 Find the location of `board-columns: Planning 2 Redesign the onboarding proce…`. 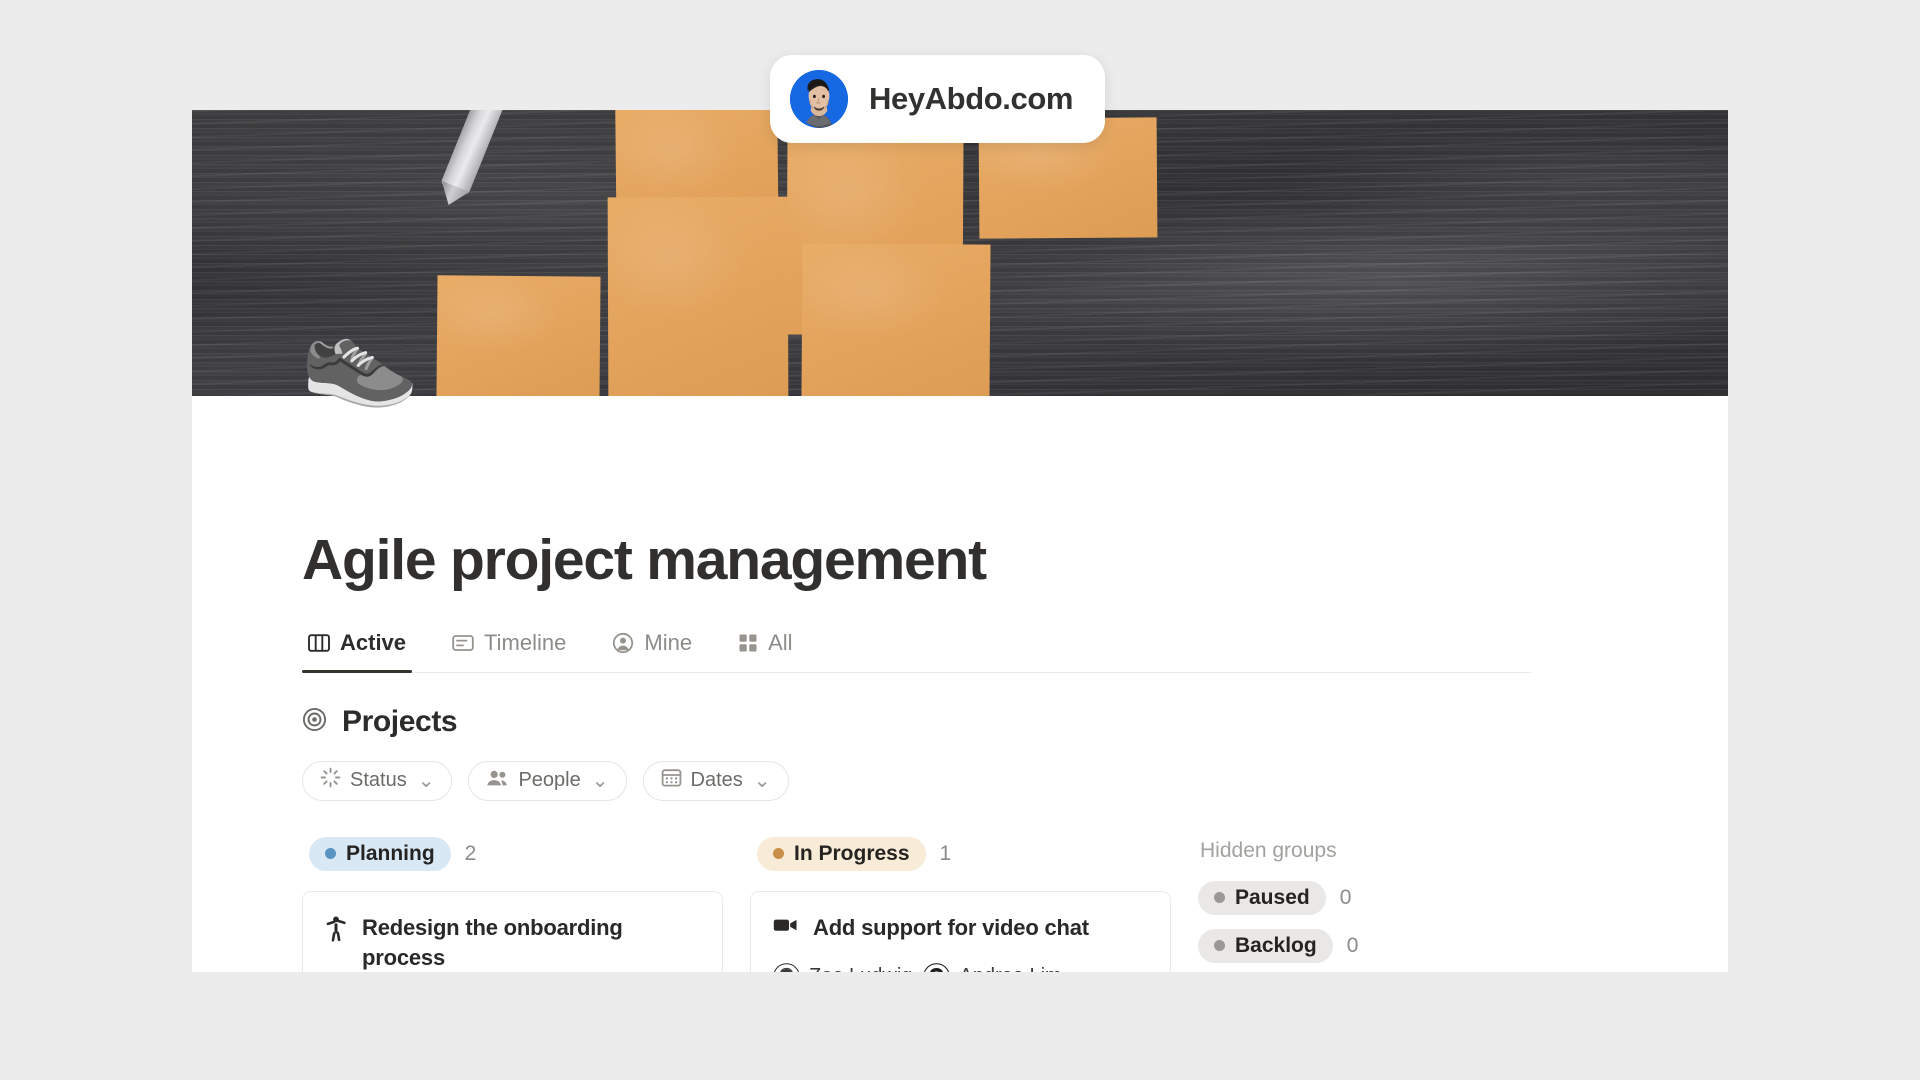

board-columns: Planning 2 Redesign the onboarding proce… is located at coordinates (960, 904).